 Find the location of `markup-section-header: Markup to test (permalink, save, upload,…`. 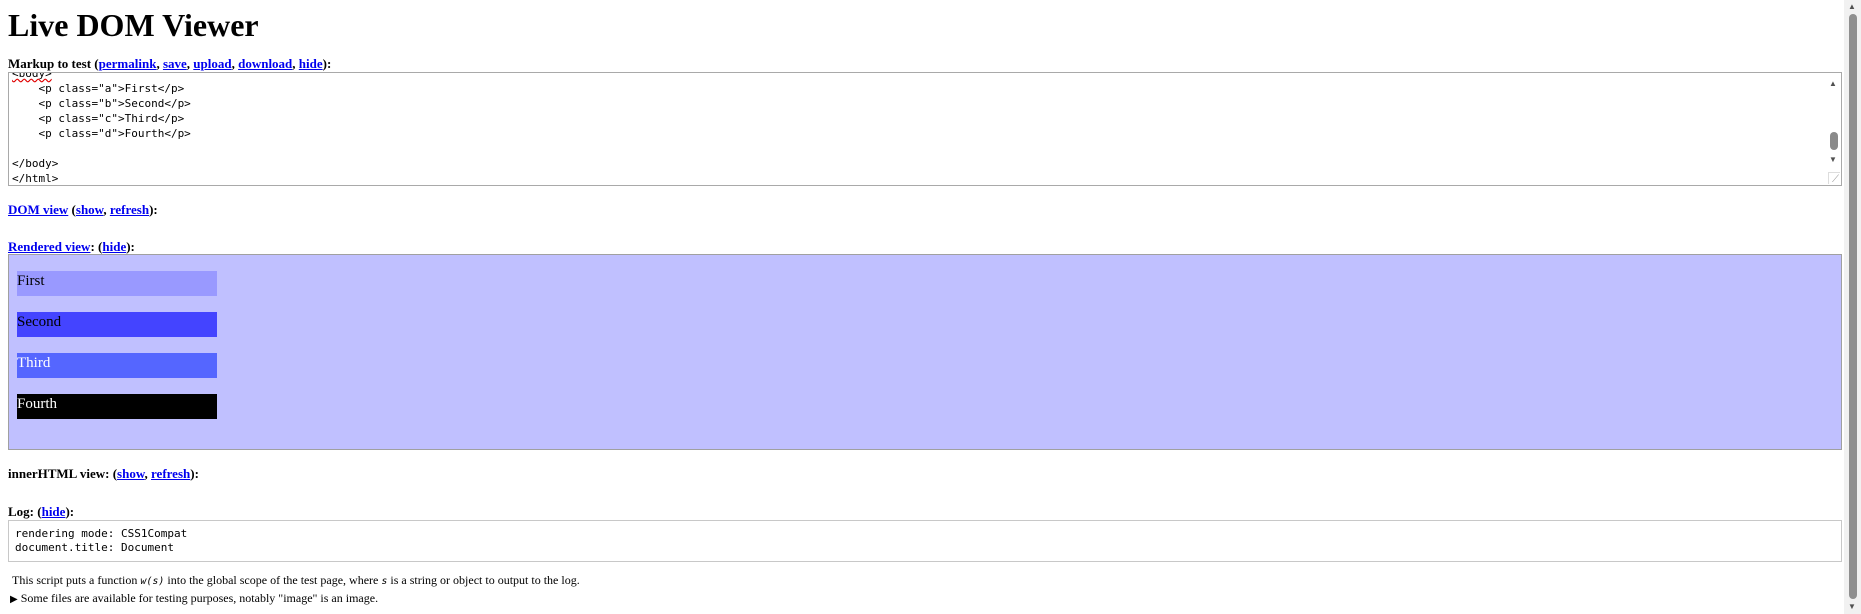

markup-section-header: Markup to test (permalink, save, upload,… is located at coordinates (170, 63).